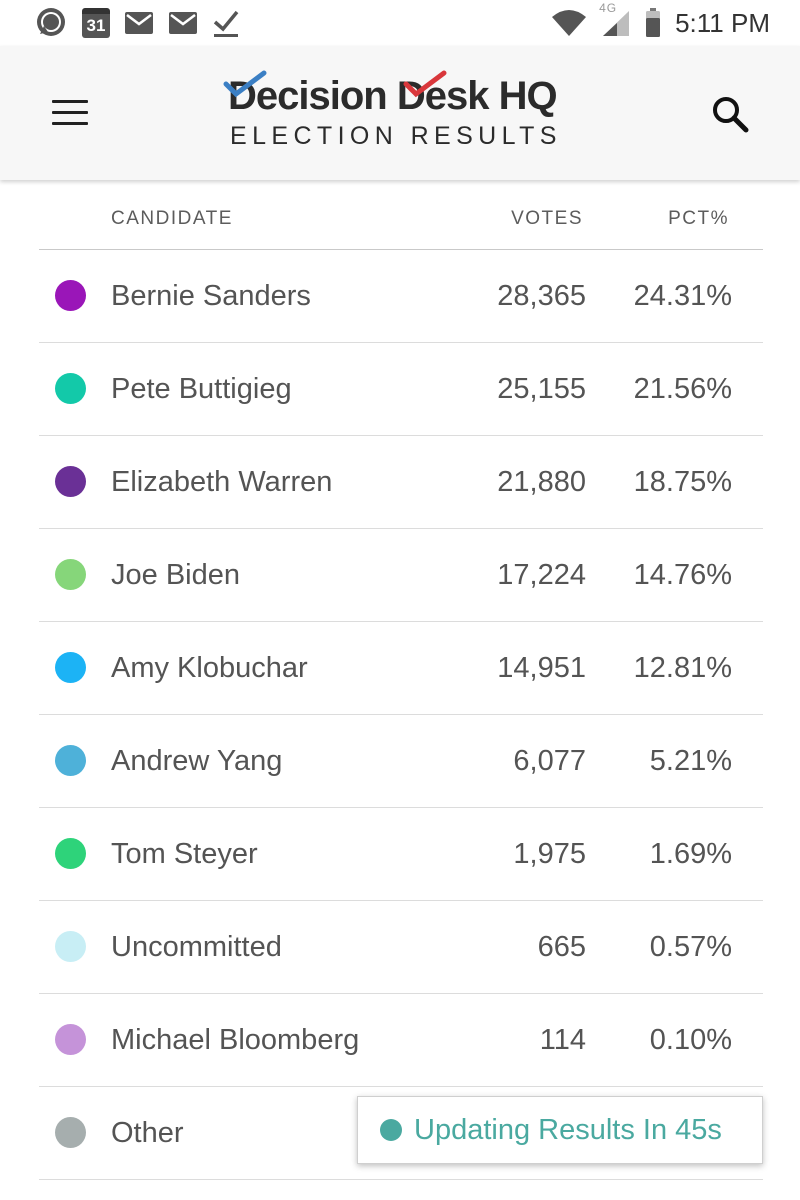  What do you see at coordinates (401, 296) in the screenshot?
I see `table-row: Bernie Sanders 28,365 24.31%` at bounding box center [401, 296].